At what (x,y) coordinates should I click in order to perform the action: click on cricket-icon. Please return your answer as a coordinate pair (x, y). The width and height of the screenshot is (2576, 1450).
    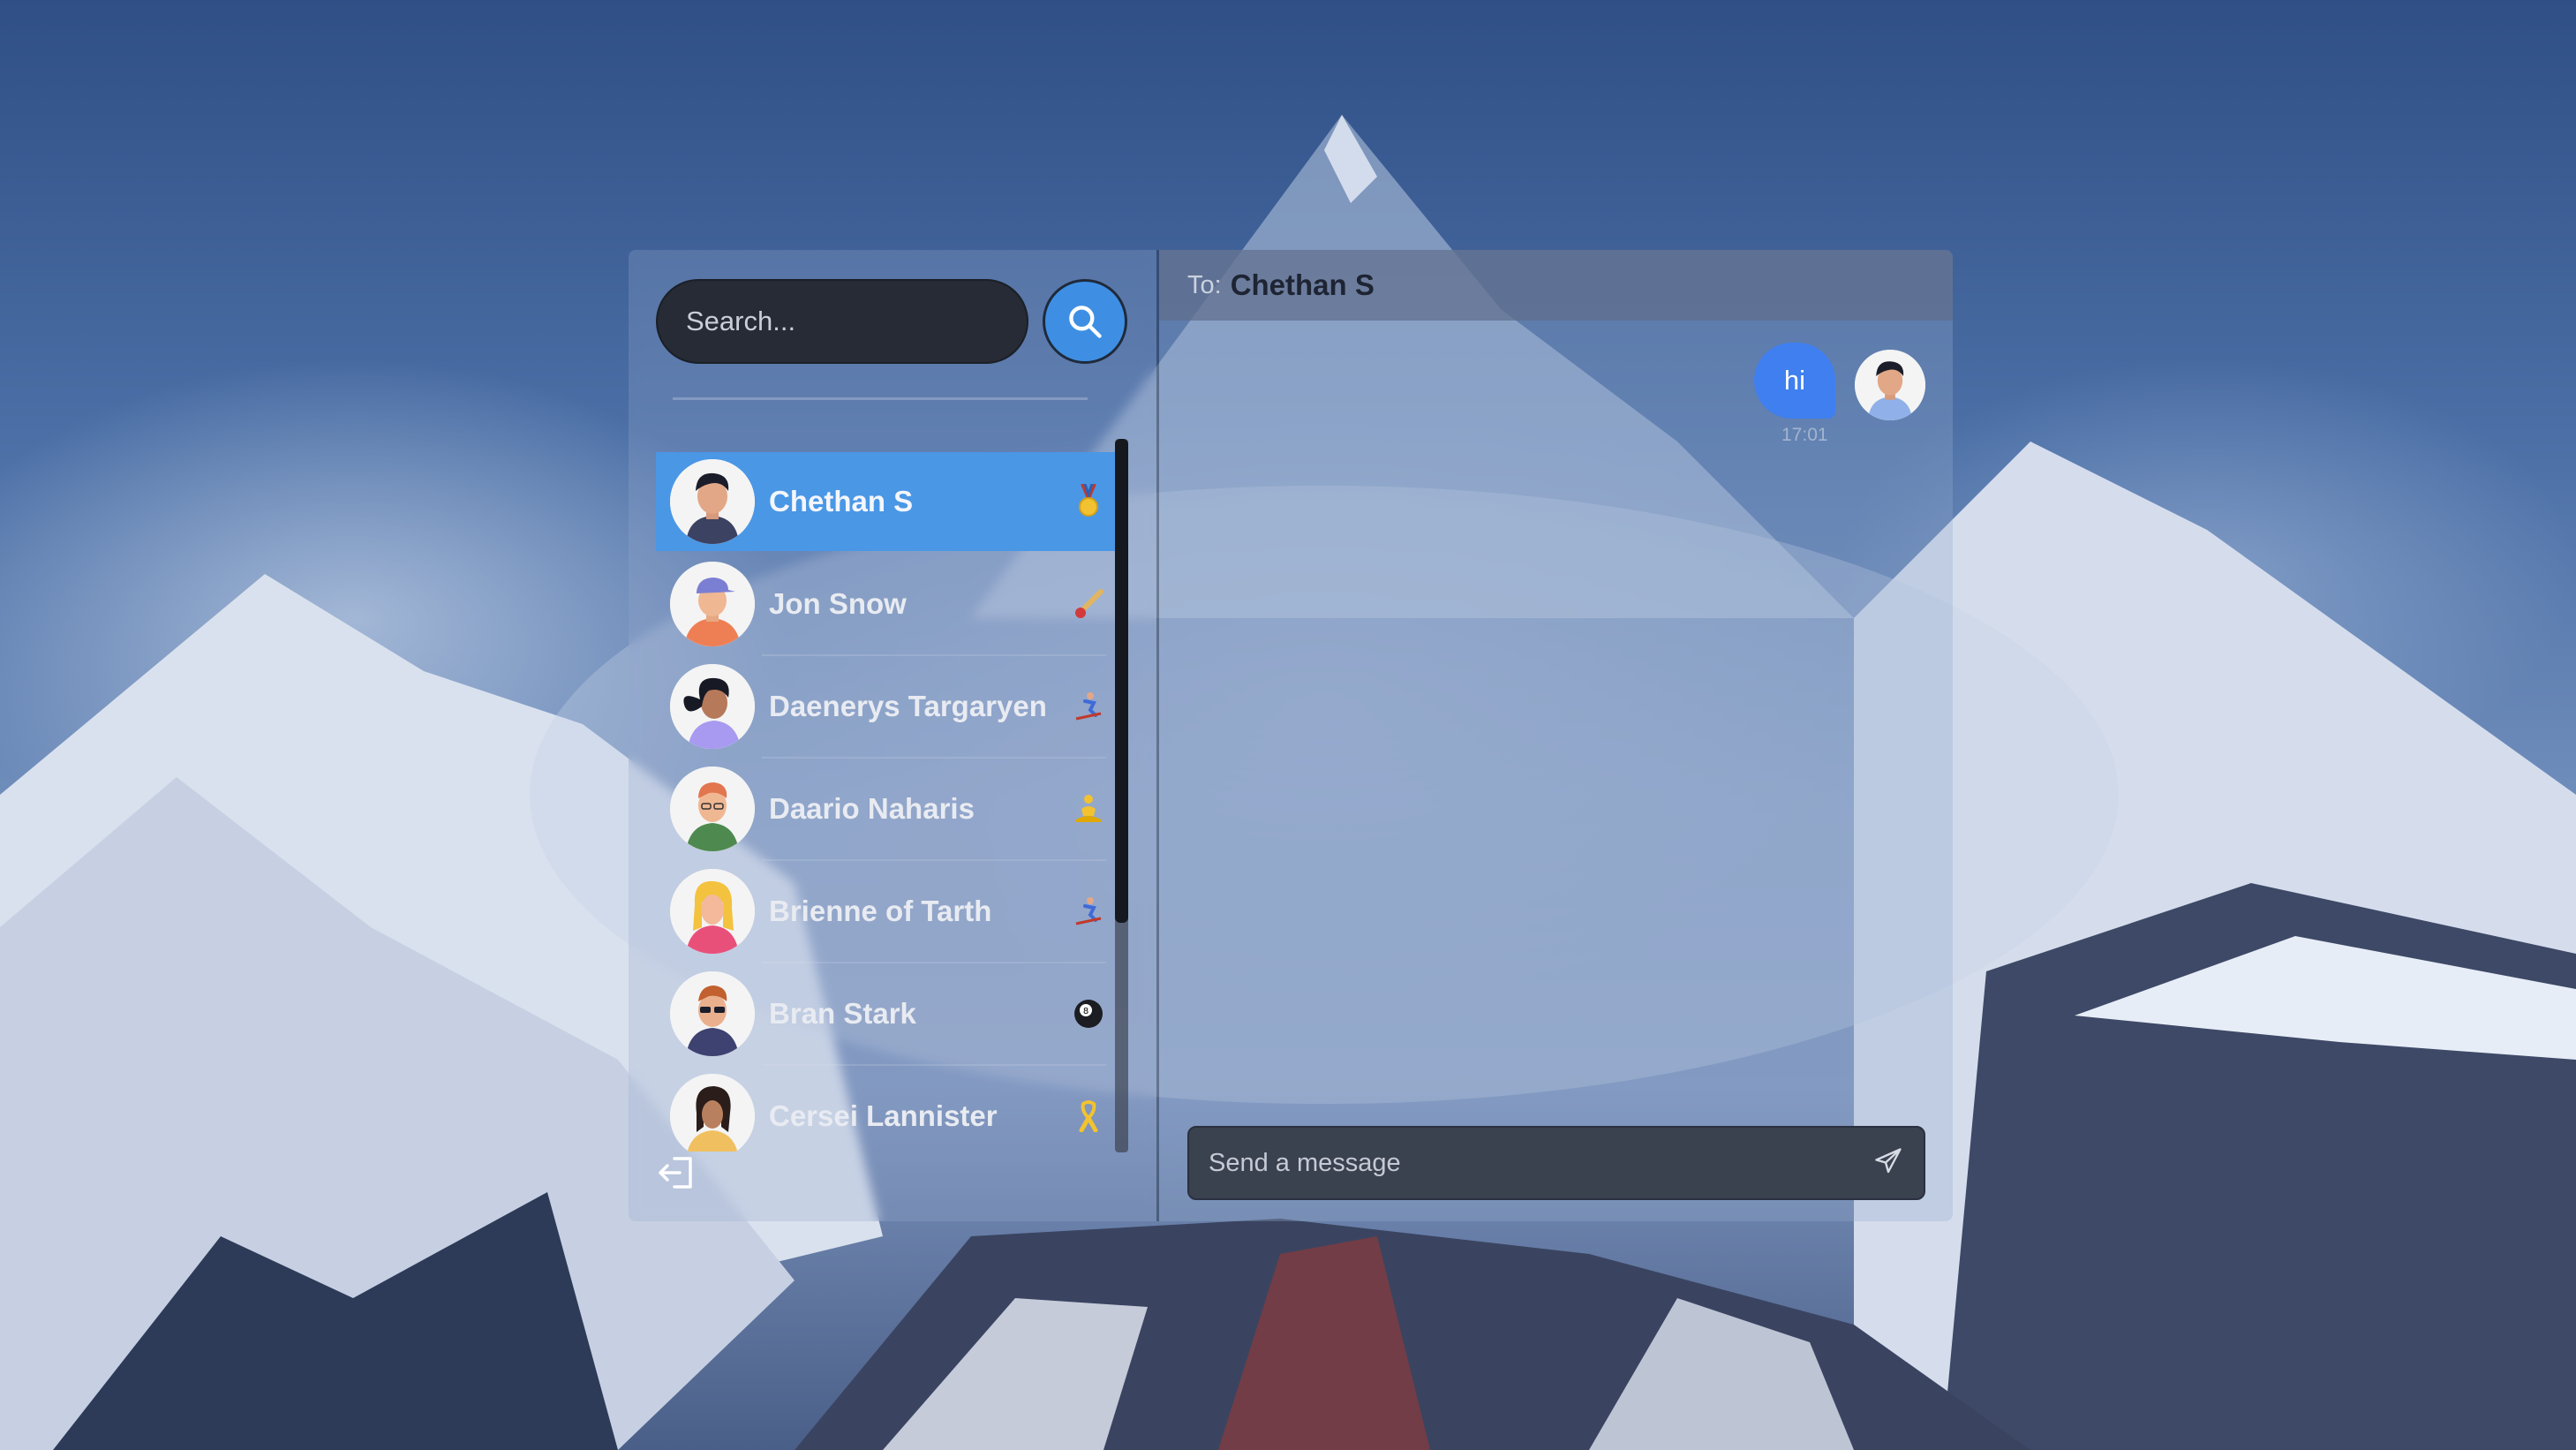
    Looking at the image, I should click on (1088, 604).